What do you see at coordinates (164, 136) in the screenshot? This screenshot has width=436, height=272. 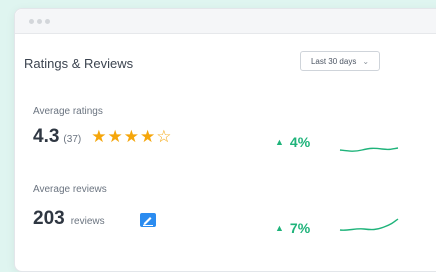 I see `star-empty-icon: ☆` at bounding box center [164, 136].